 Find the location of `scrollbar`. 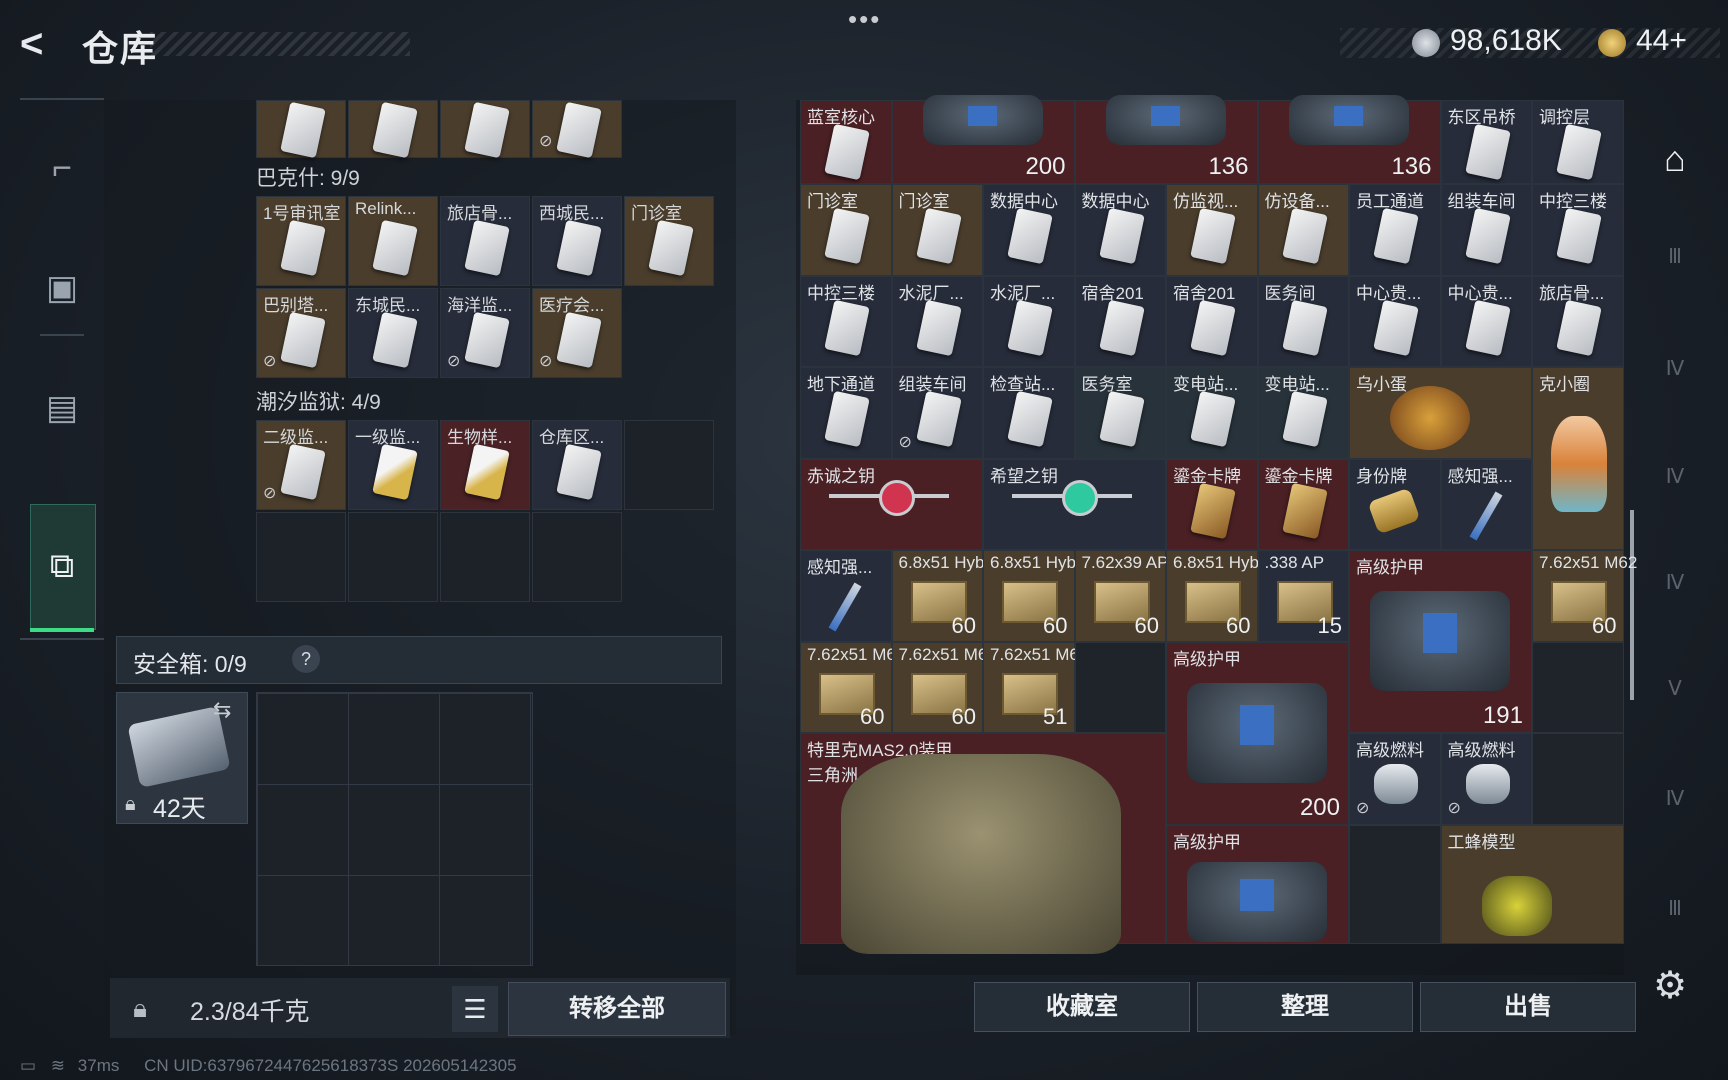

scrollbar is located at coordinates (1632, 605).